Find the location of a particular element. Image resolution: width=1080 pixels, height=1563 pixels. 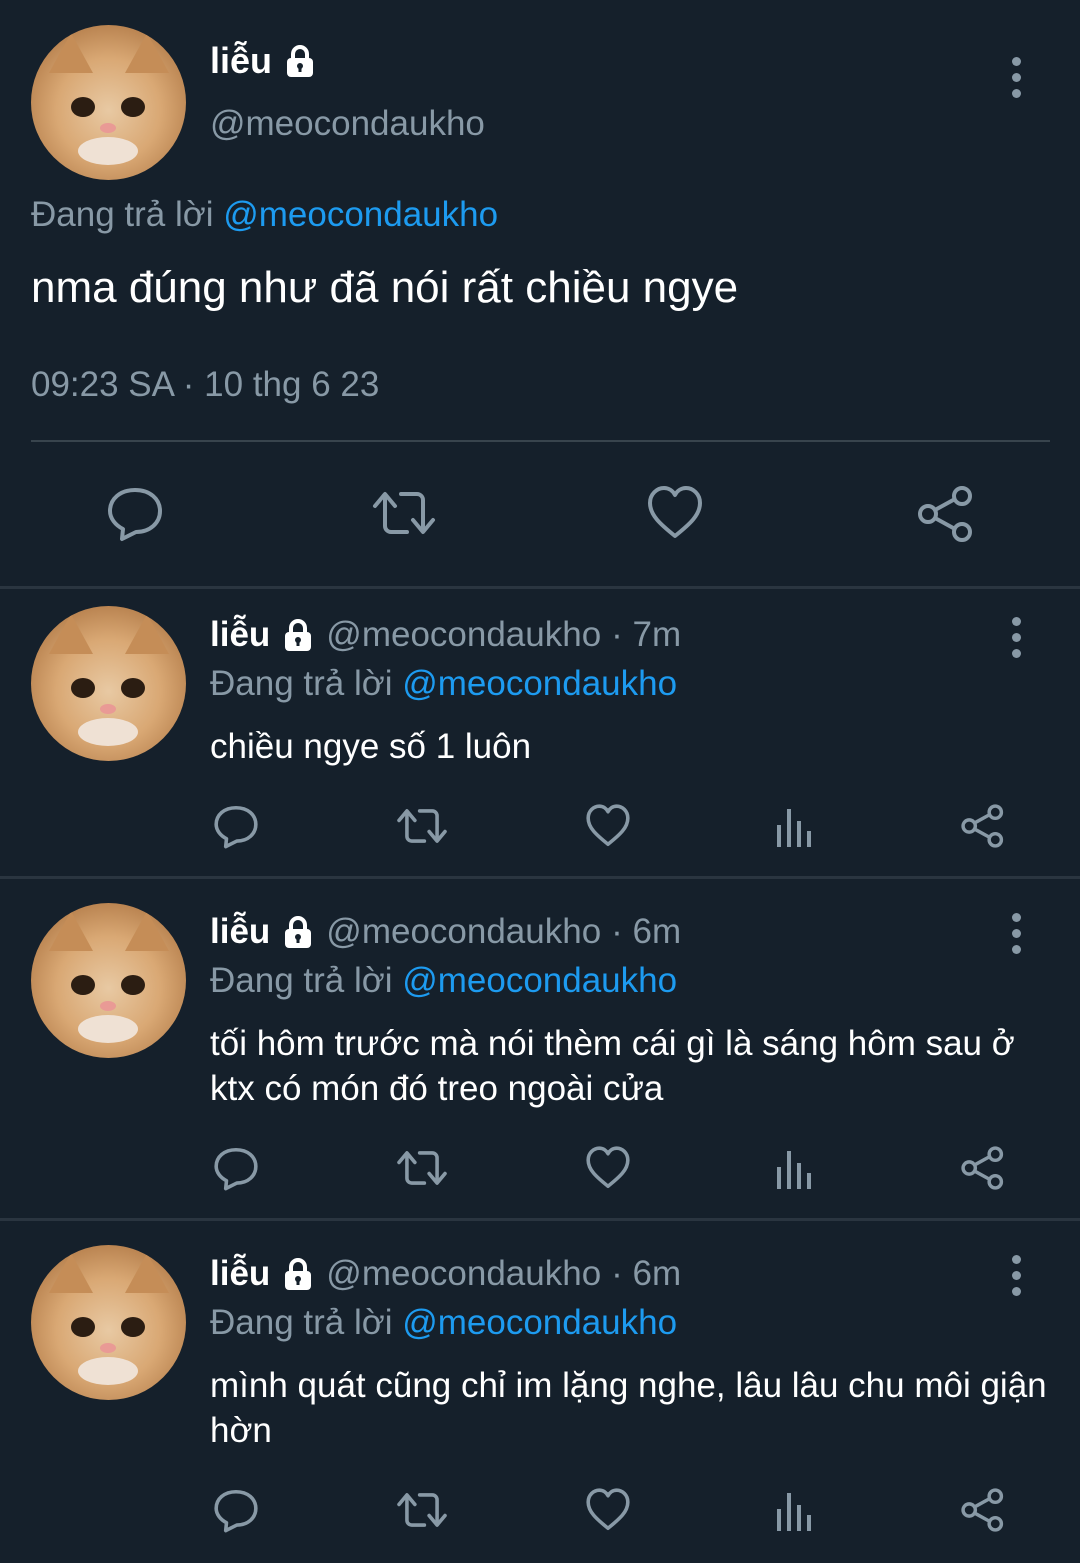

tweet-text: chiều ngye số 1 luôn is located at coordinates (371, 746).